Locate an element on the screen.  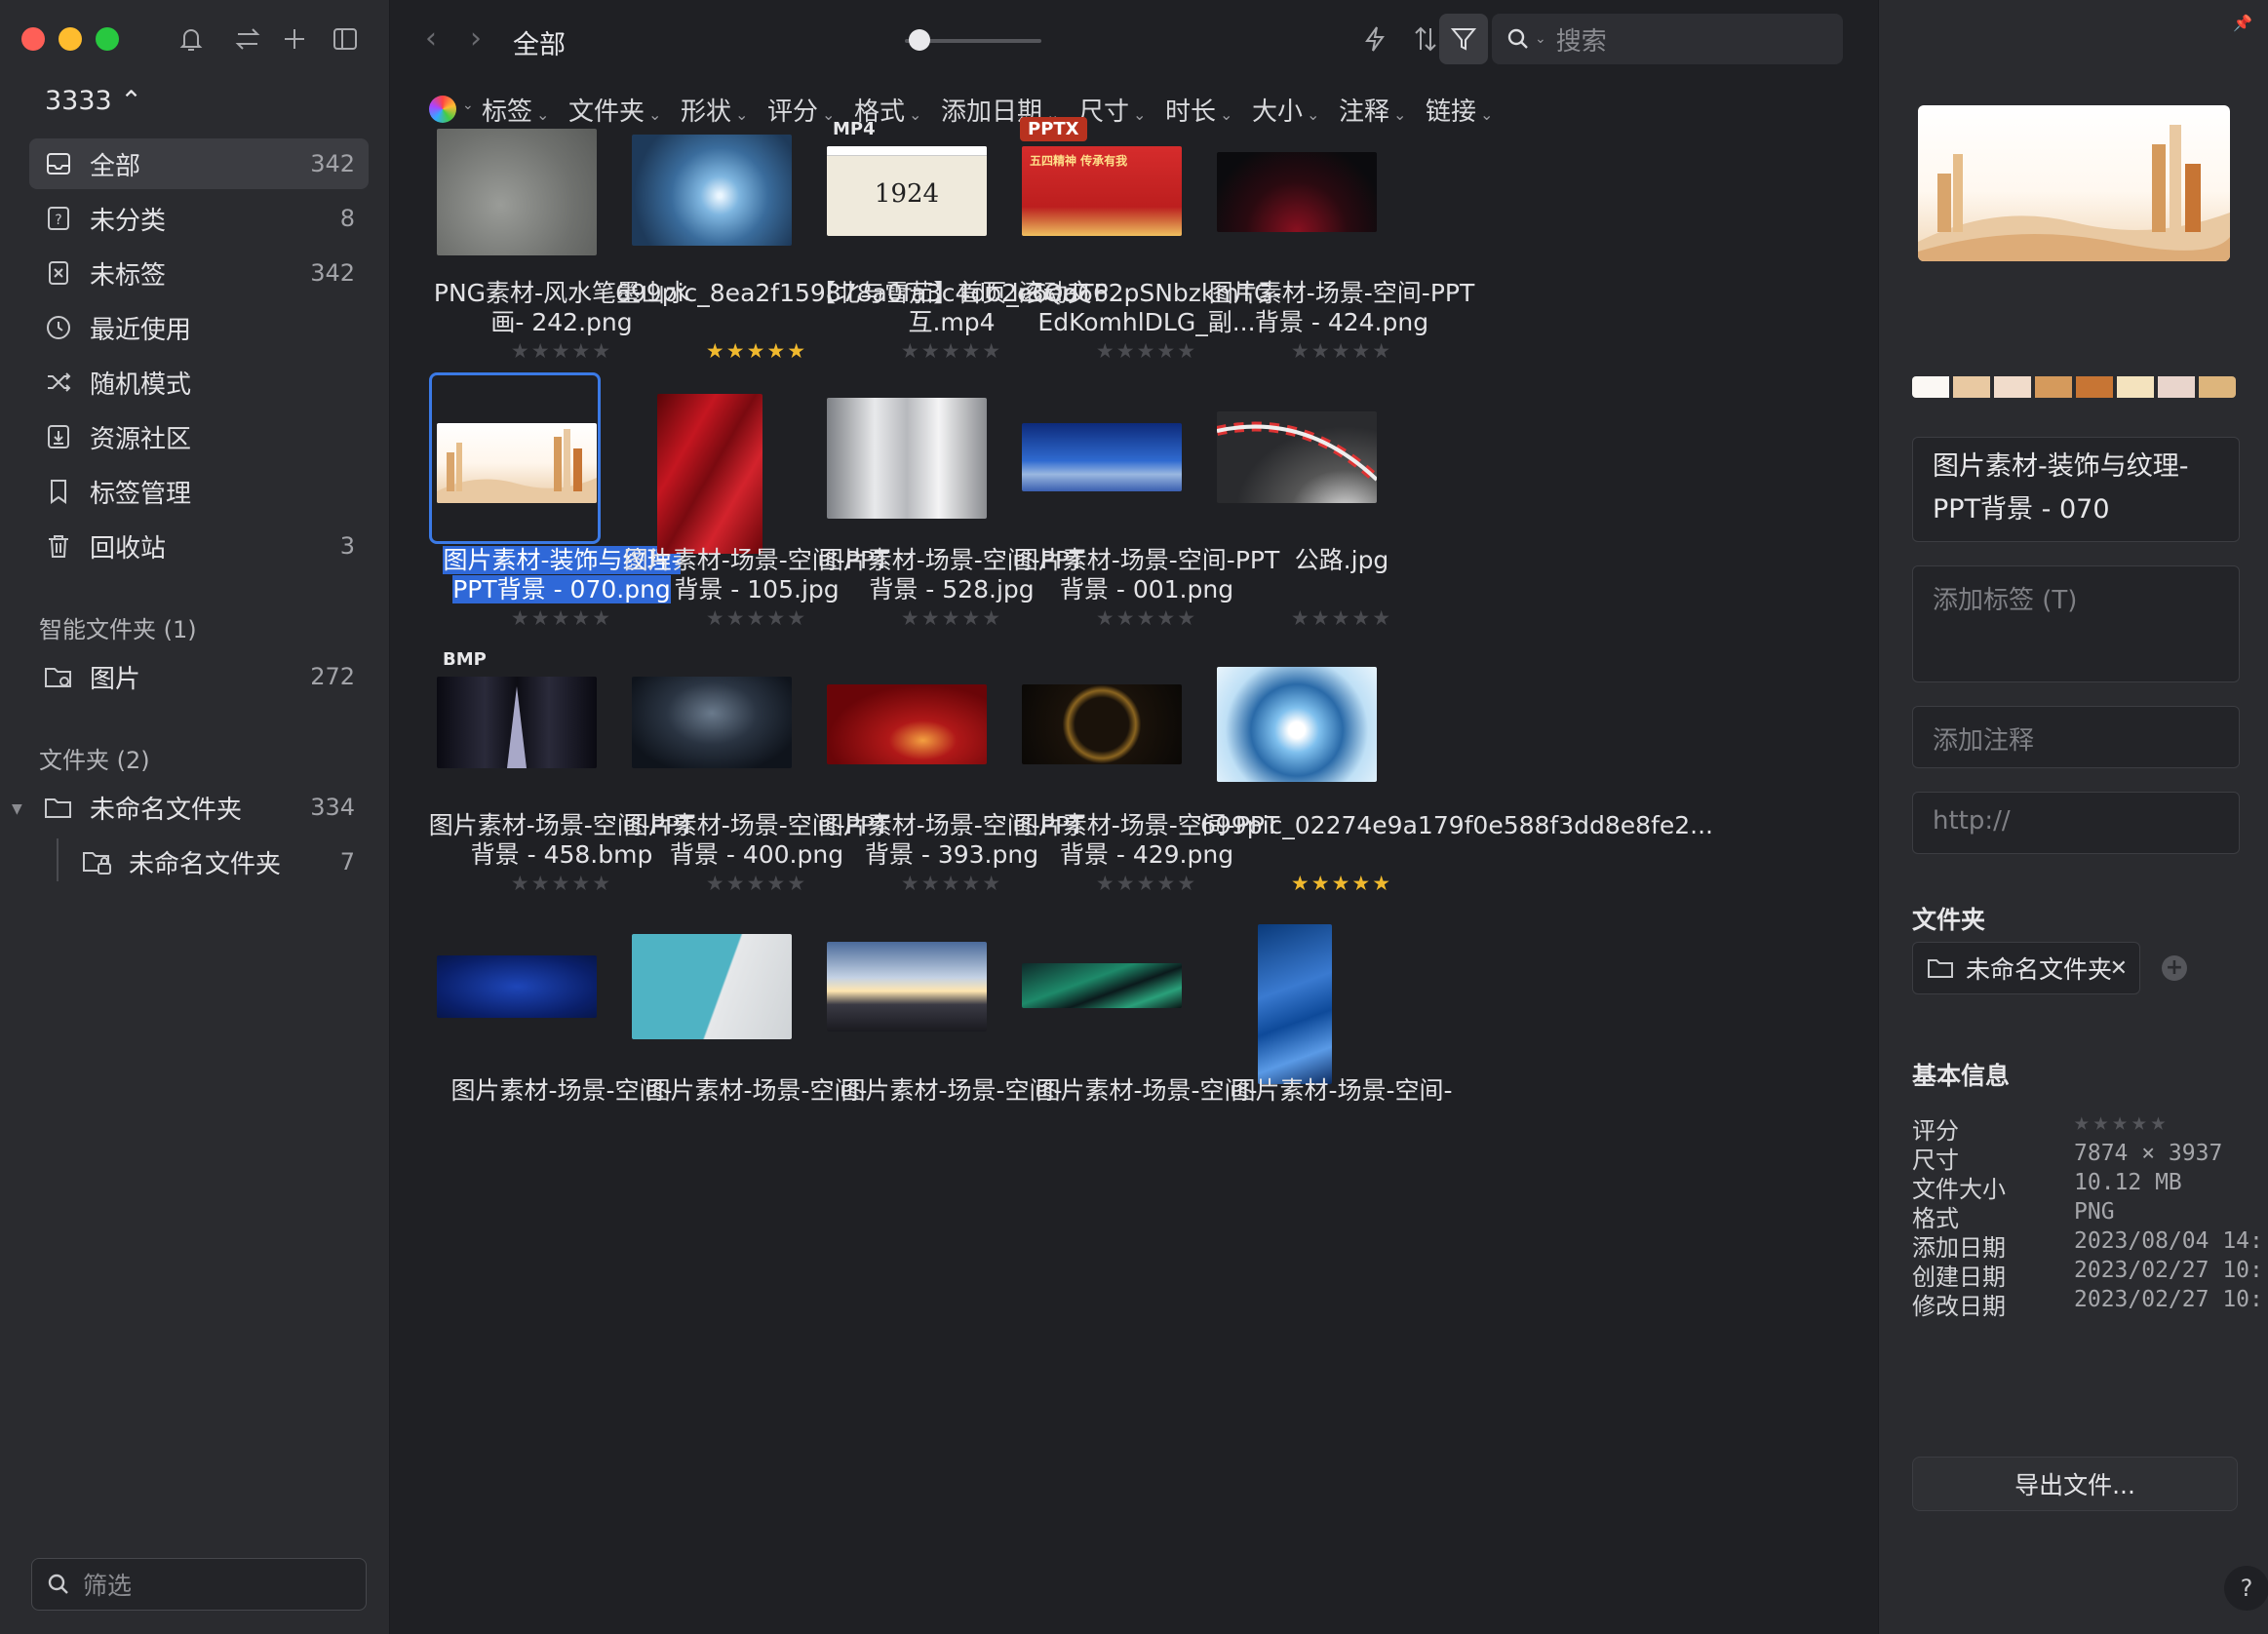
note-input: 添加注释 is located at coordinates (2076, 737).